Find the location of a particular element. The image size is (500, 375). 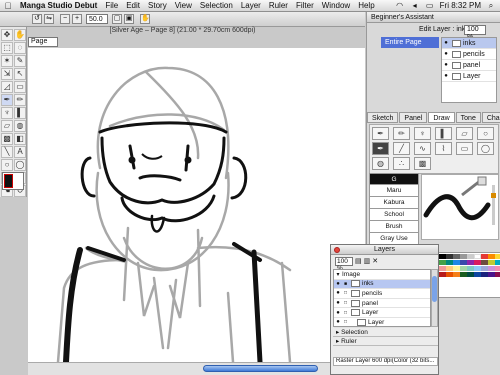

menu-story: Story is located at coordinates (157, 5).